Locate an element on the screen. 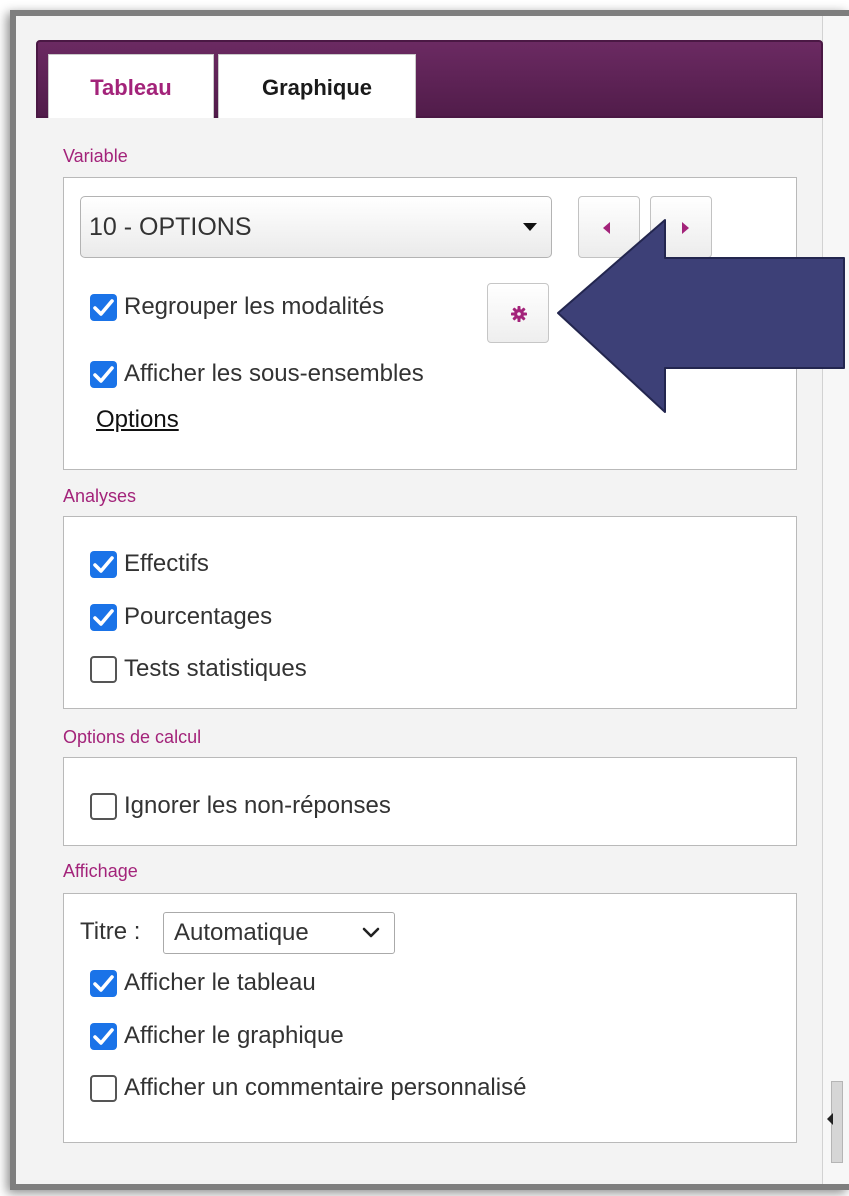  variable-select: 10 - OPTIONS is located at coordinates (316, 227).